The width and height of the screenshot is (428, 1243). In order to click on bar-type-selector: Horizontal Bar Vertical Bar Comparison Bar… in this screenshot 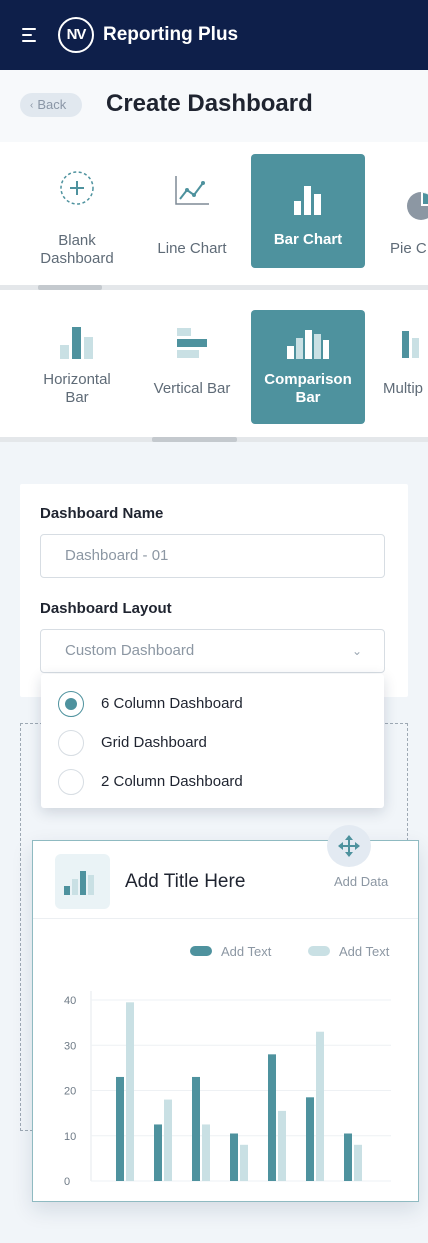, I will do `click(214, 366)`.